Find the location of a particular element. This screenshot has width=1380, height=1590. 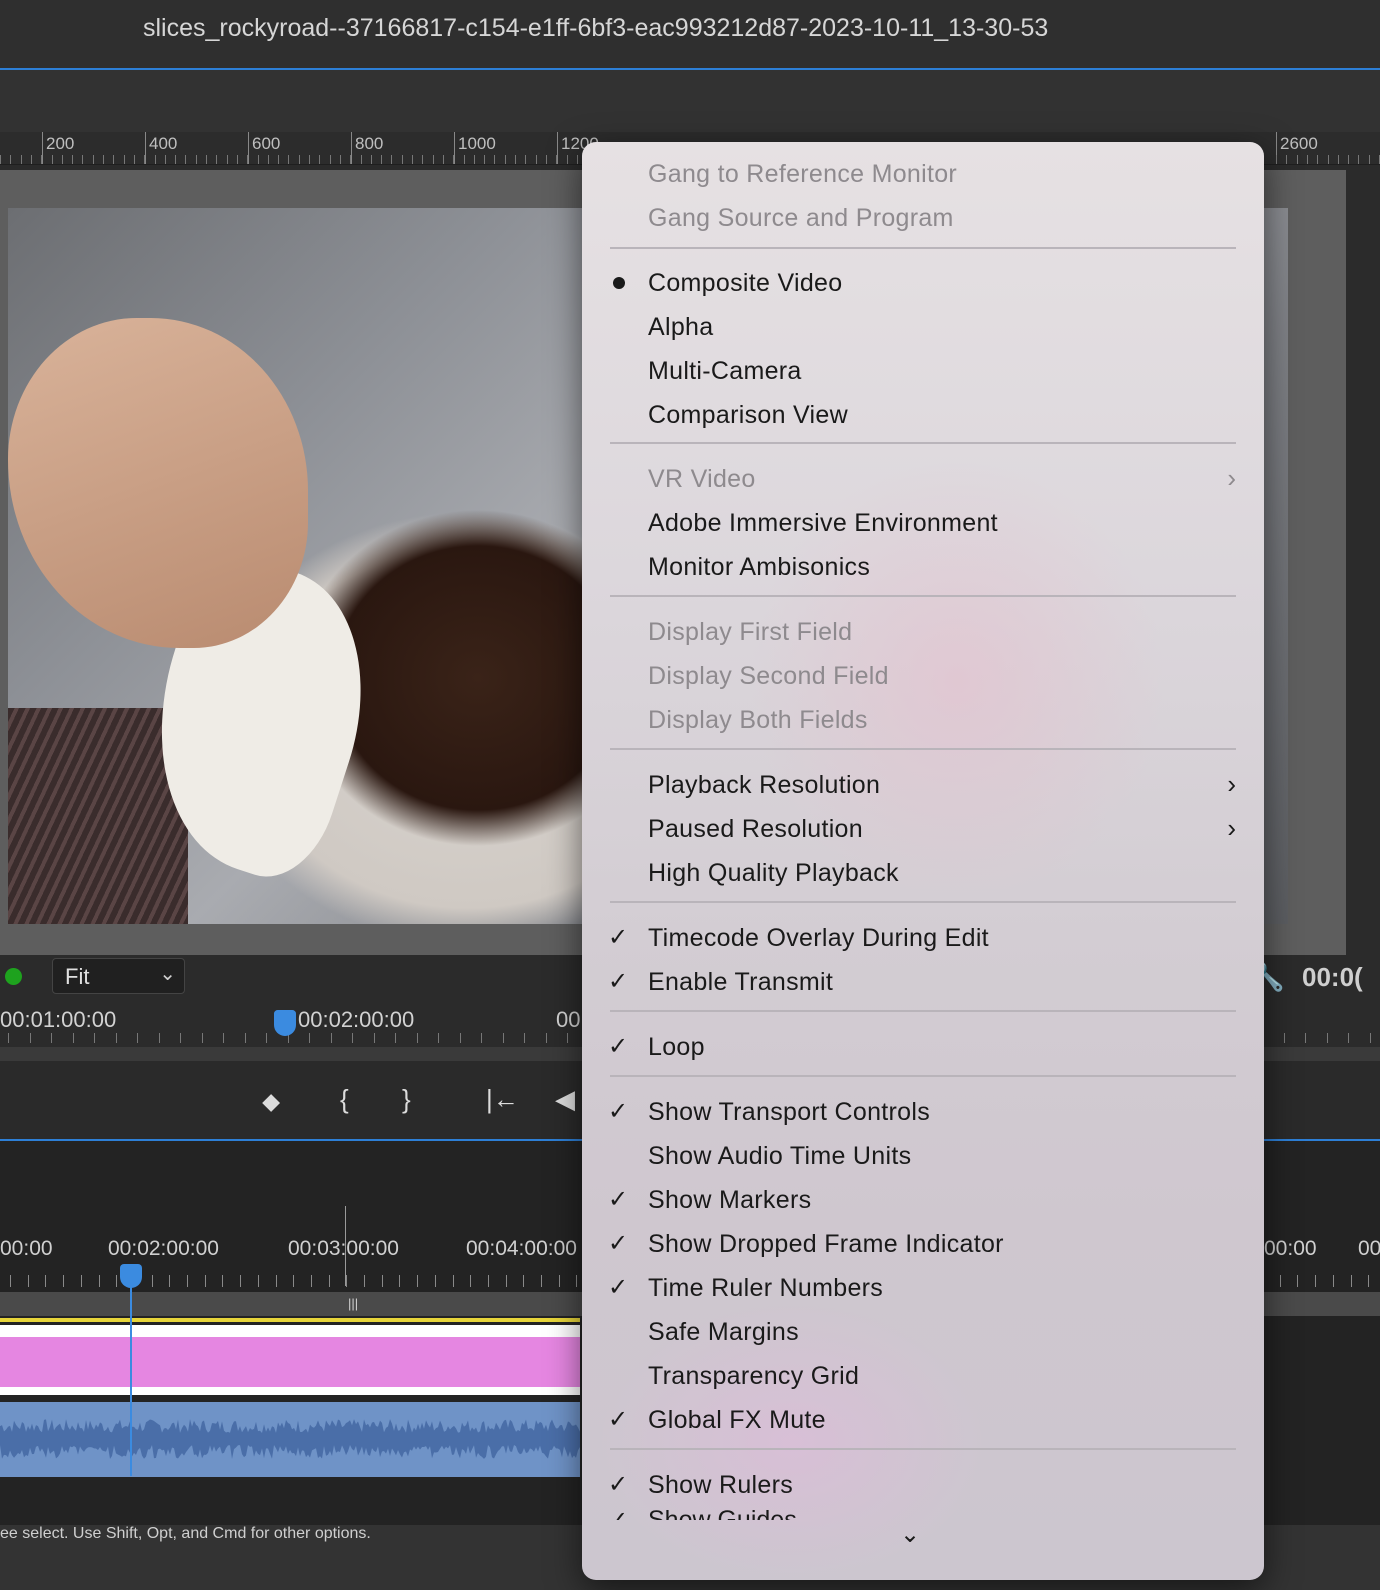

ruler-label: 00:04:00:00 is located at coordinates (521, 1248).